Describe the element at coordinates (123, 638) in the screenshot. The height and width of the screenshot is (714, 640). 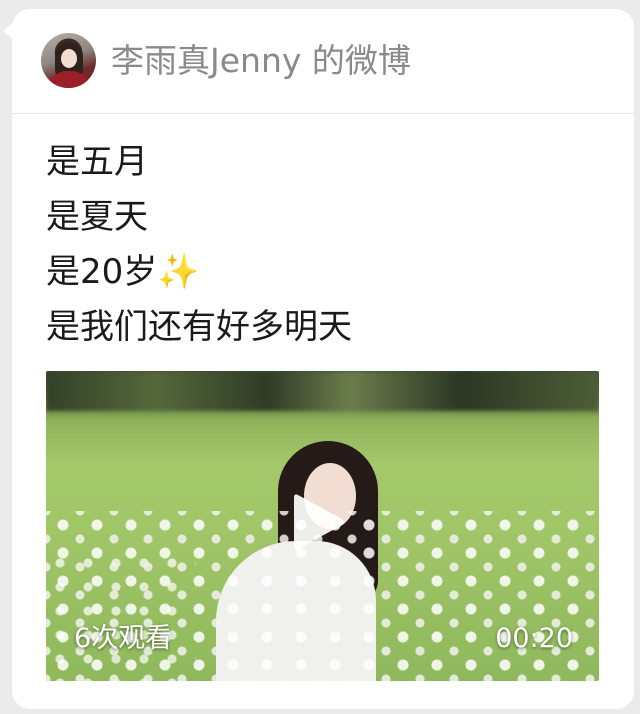
I see `view-count: 6次观看` at that location.